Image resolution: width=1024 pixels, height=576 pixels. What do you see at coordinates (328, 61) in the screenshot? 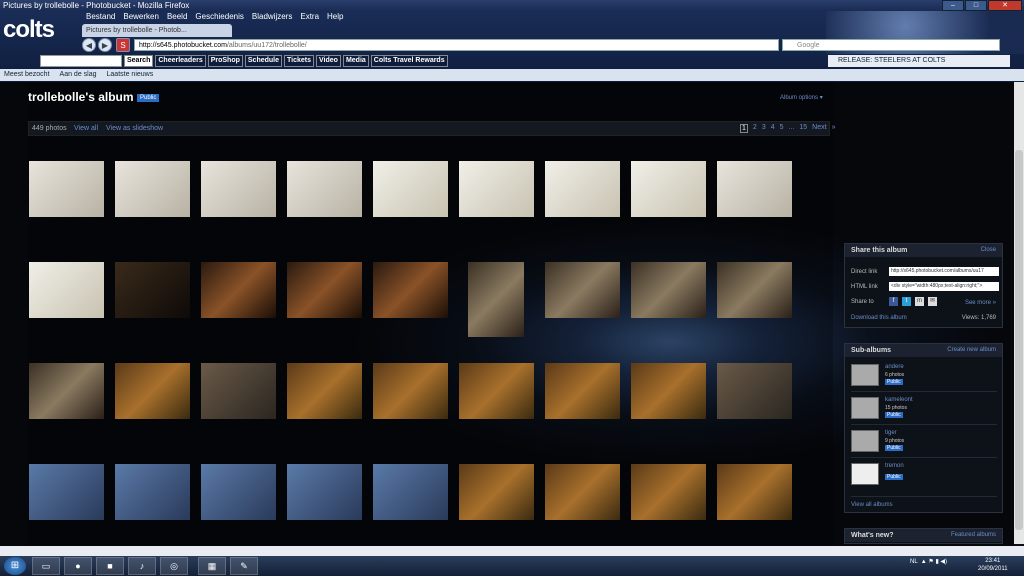
I see `toolbar-video: Video` at bounding box center [328, 61].